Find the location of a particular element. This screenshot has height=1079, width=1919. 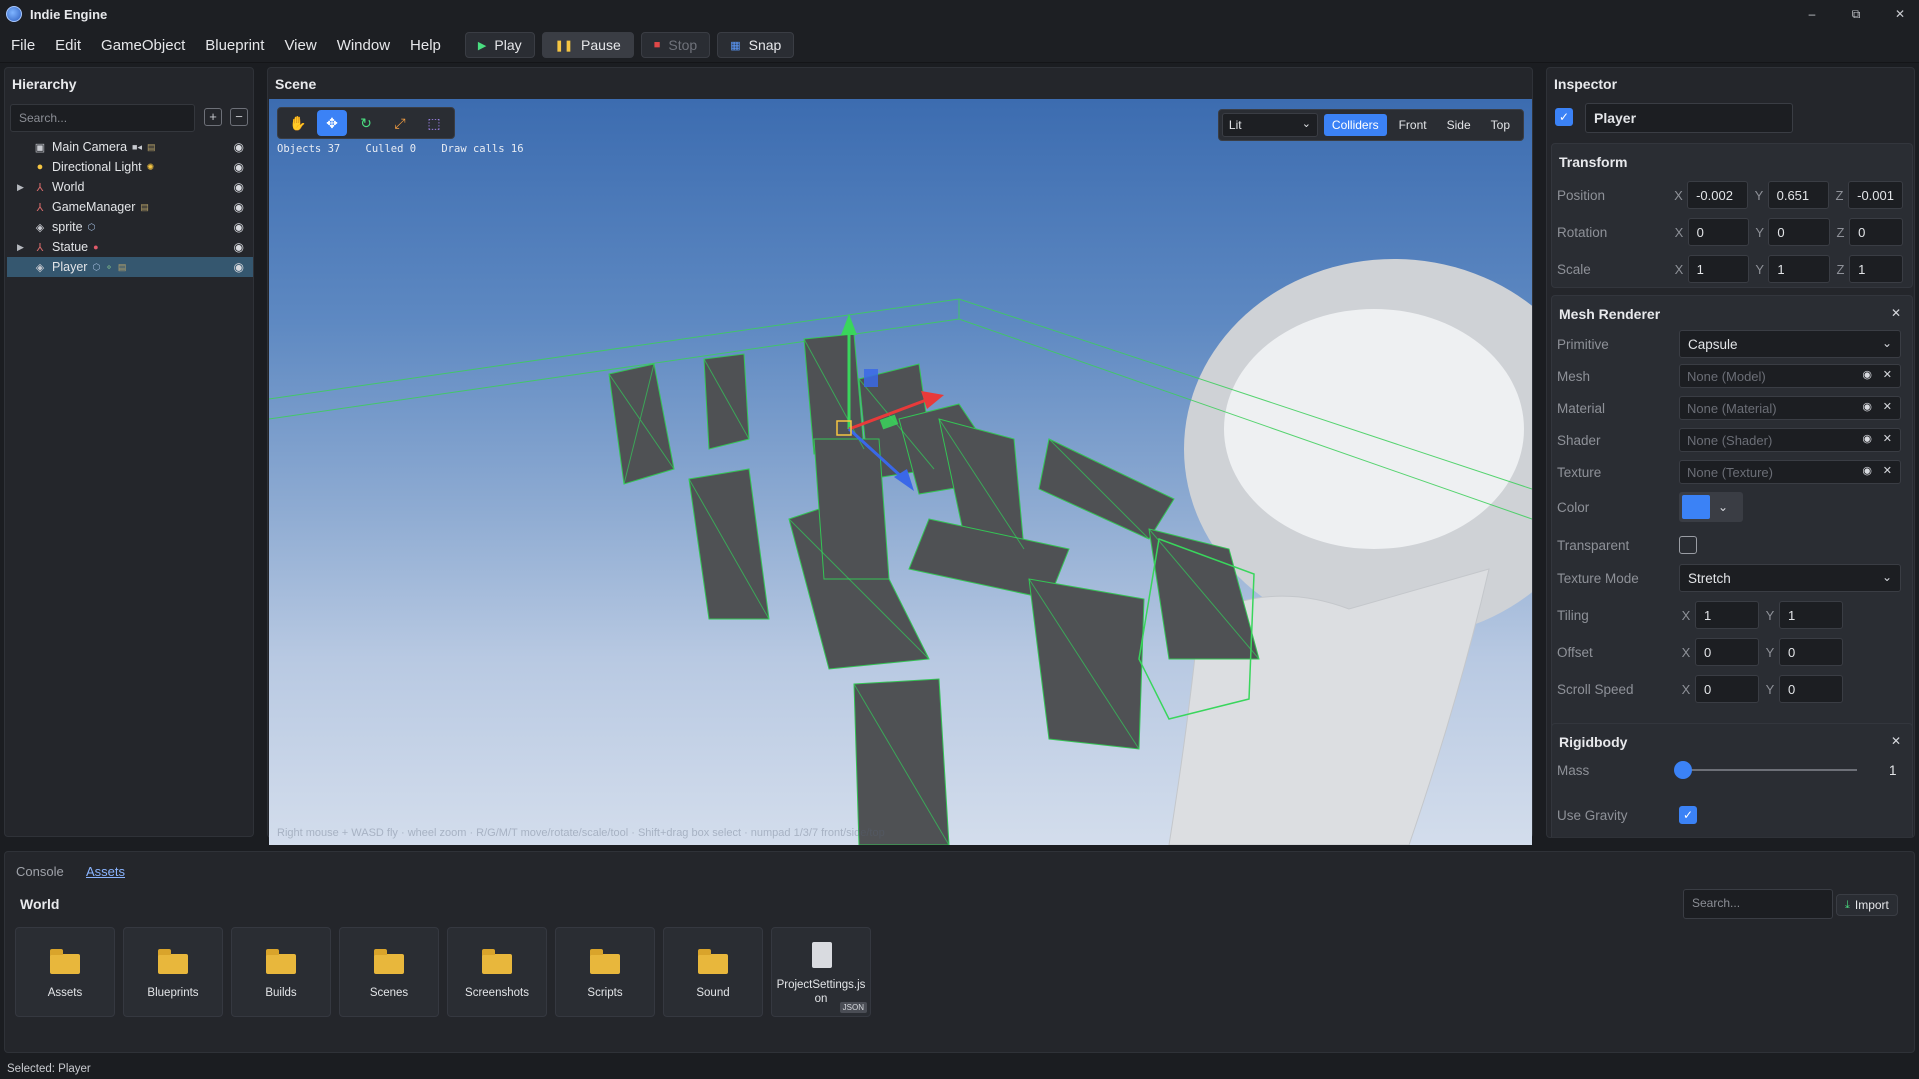

pause-icon: ❚❚ is located at coordinates (564, 45).